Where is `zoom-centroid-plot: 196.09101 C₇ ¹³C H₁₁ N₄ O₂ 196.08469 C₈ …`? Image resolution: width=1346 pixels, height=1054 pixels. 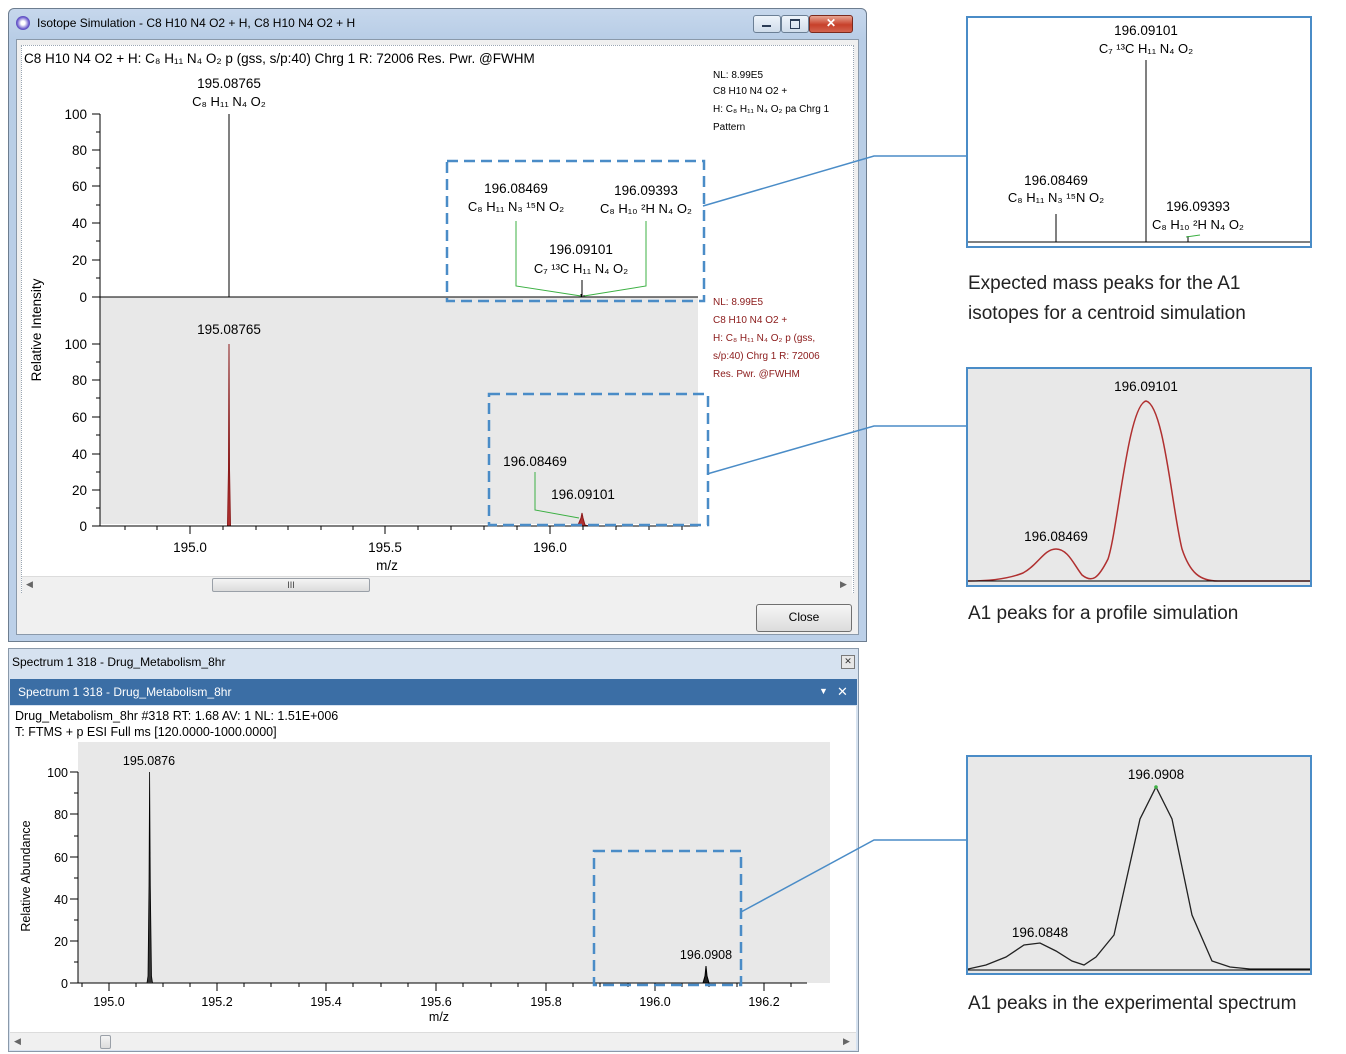 zoom-centroid-plot: 196.09101 C₇ ¹³C H₁₁ N₄ O₂ 196.08469 C₈ … is located at coordinates (1139, 133).